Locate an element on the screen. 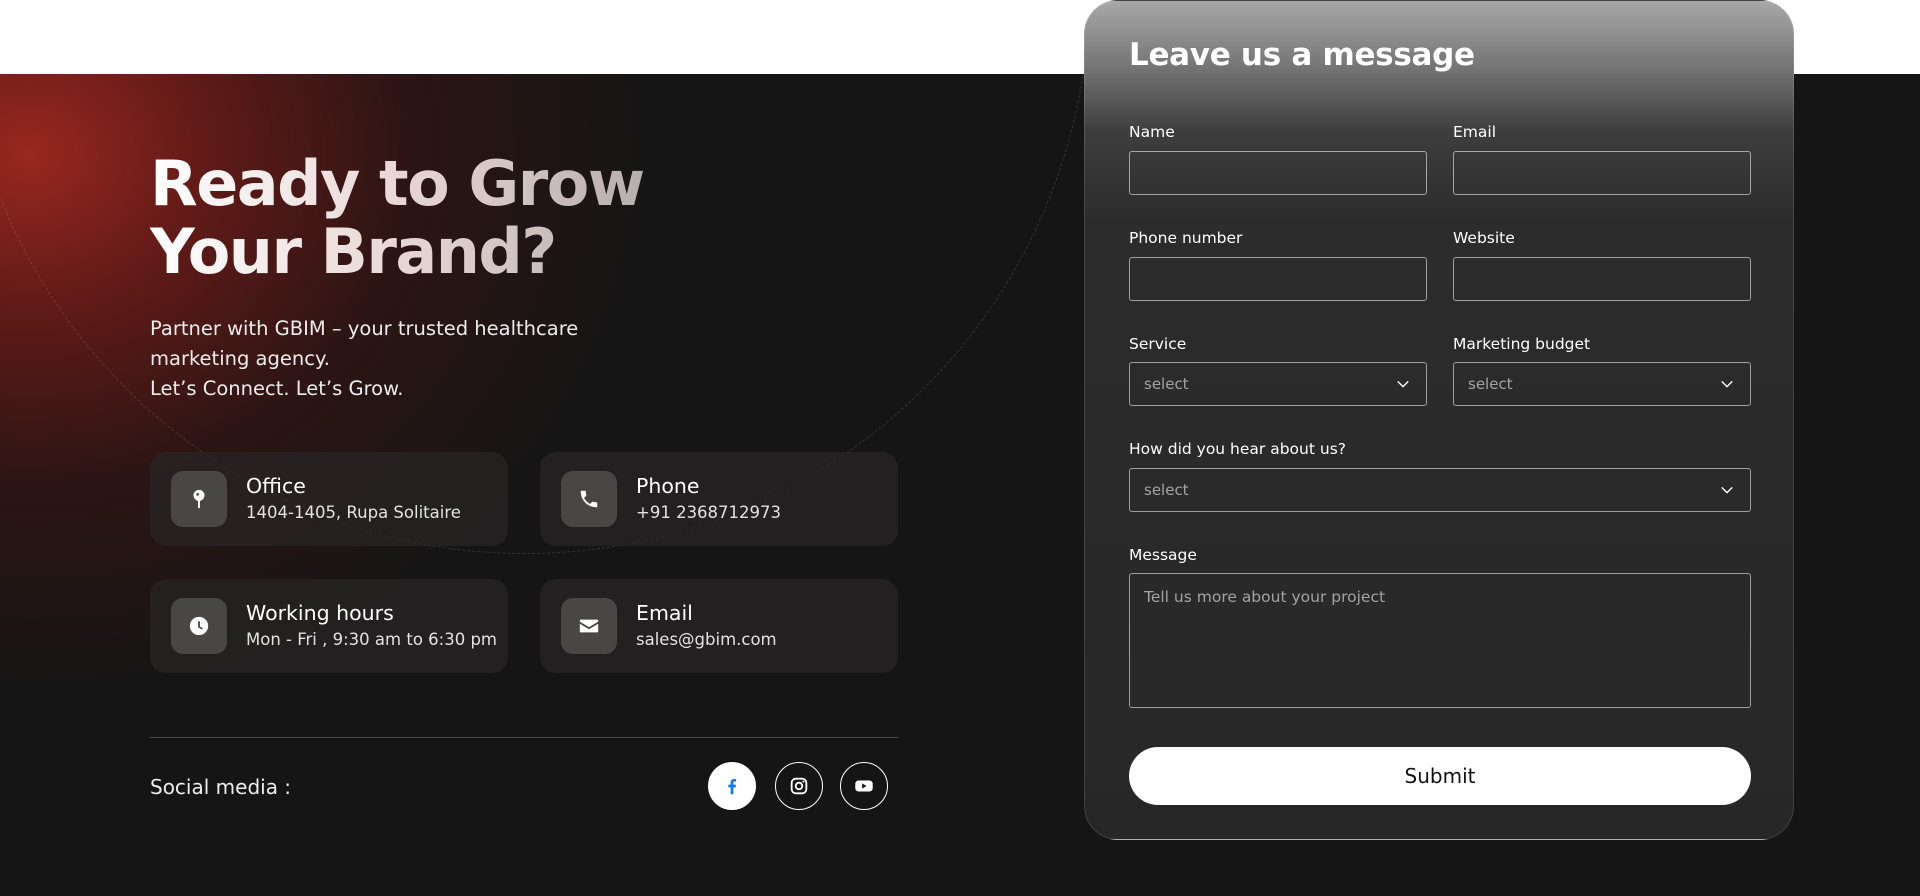  facebook-button is located at coordinates (732, 786).